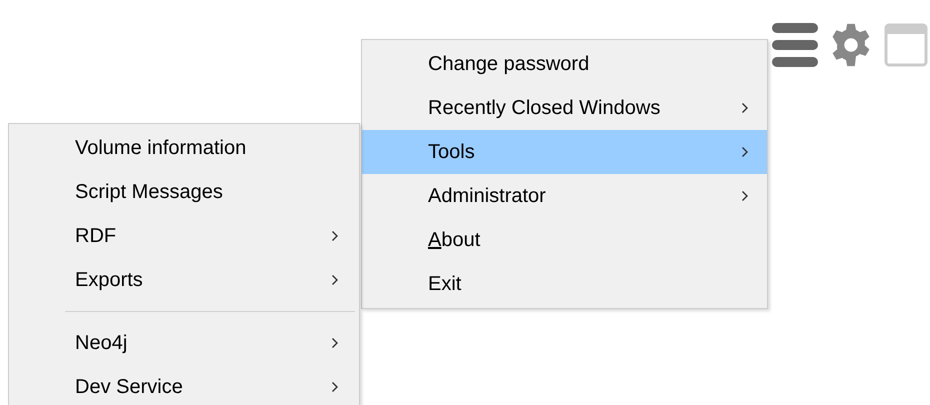 The width and height of the screenshot is (930, 405). I want to click on menu-item: Neo4j, so click(184, 343).